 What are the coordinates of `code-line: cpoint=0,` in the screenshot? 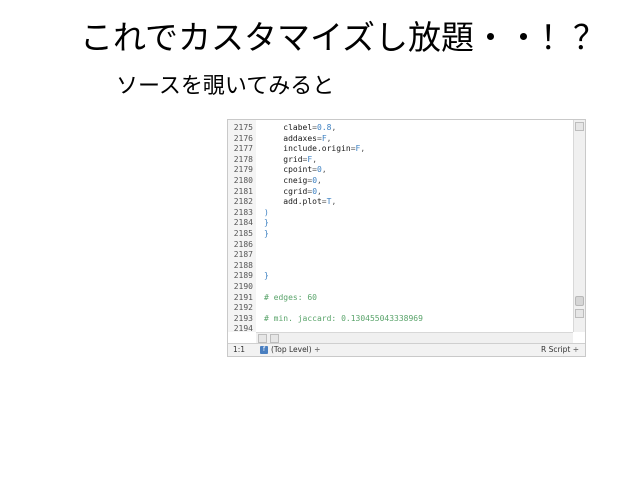 It's located at (418, 170).